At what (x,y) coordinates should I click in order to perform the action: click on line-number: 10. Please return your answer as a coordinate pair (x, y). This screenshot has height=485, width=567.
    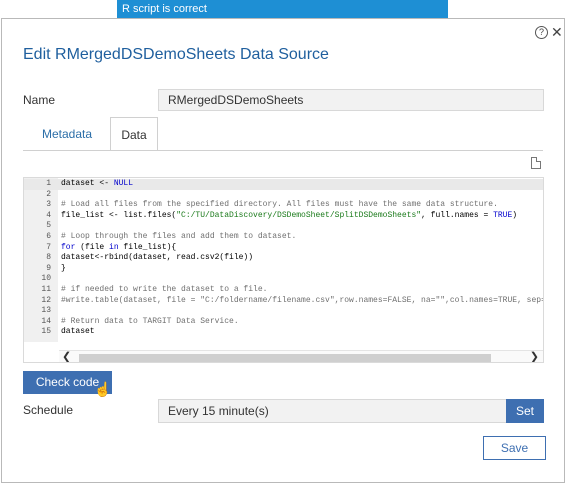
    Looking at the image, I should click on (46, 279).